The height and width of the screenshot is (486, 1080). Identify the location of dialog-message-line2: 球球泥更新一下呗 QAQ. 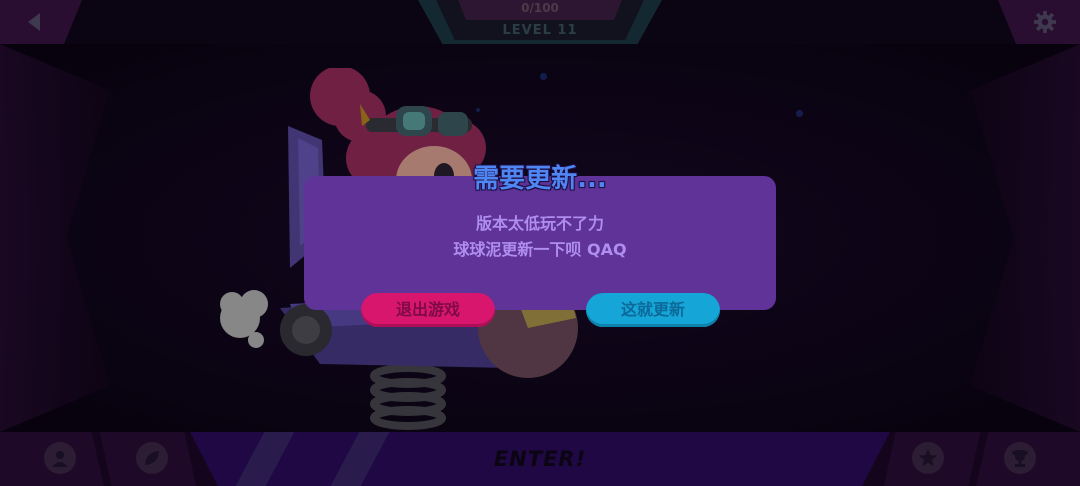
(540, 249).